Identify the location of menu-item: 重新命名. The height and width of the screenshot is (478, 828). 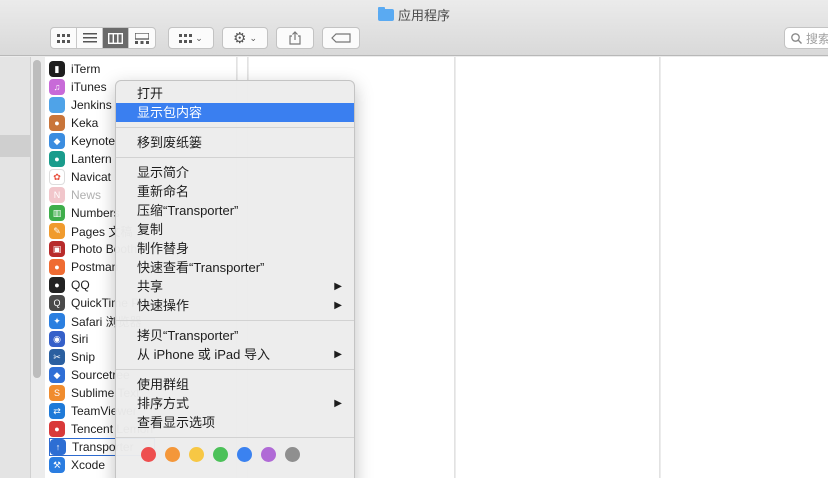
(235, 191).